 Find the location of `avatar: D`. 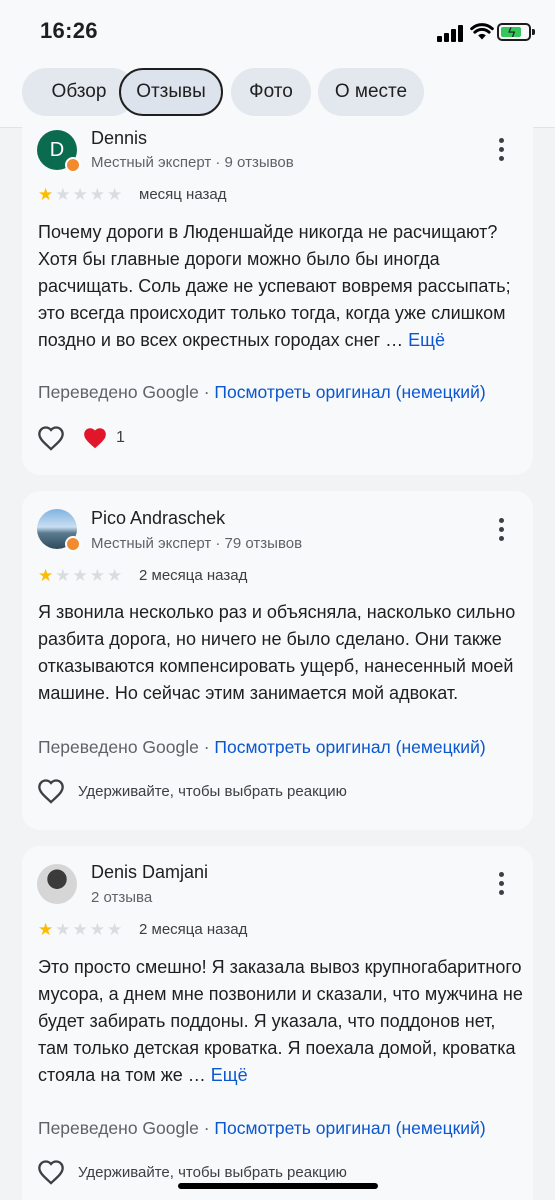

avatar: D is located at coordinates (59, 151).